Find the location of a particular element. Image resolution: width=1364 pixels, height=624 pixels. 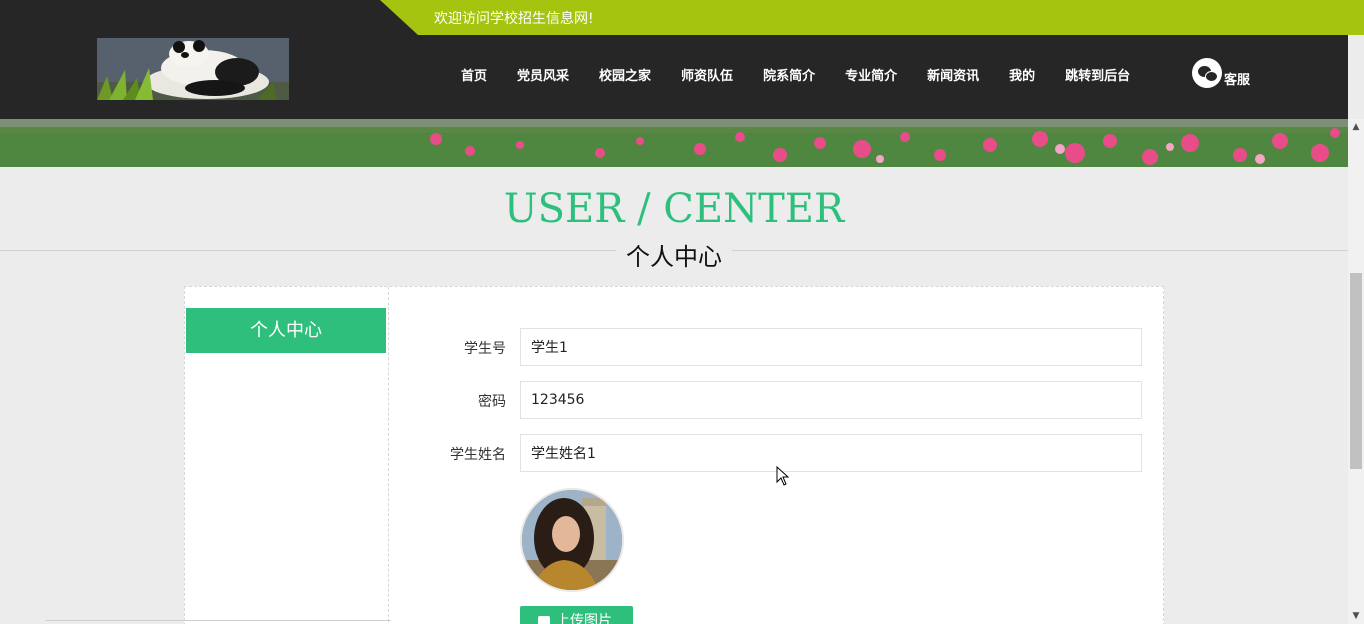

page-title-en: USER / CENTER is located at coordinates (674, 209).